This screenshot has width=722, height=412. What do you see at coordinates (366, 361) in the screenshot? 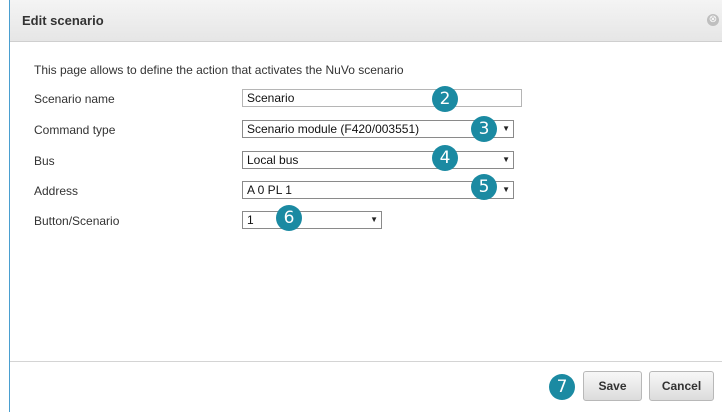
I see `footer-divider` at bounding box center [366, 361].